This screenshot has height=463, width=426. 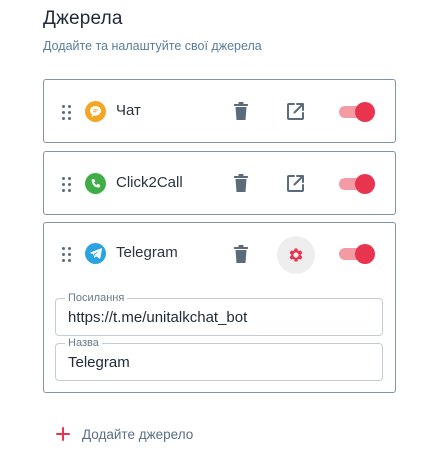 What do you see at coordinates (149, 182) in the screenshot?
I see `source-label: Click2Call` at bounding box center [149, 182].